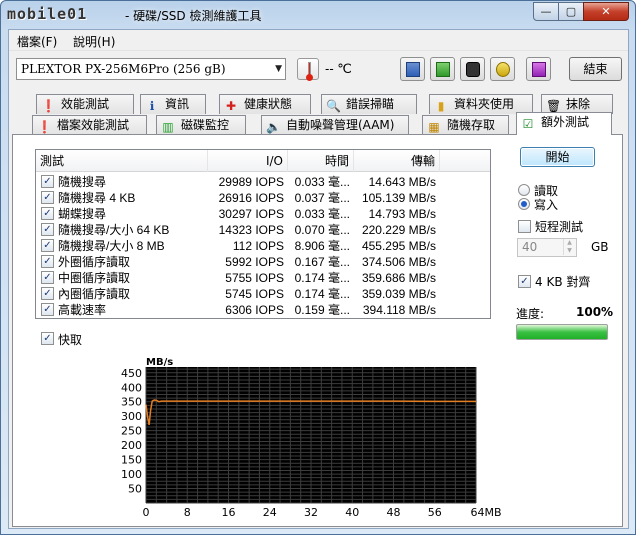 The image size is (636, 535). I want to click on tab-folder-usage: ▮ 資料夾使用, so click(481, 104).